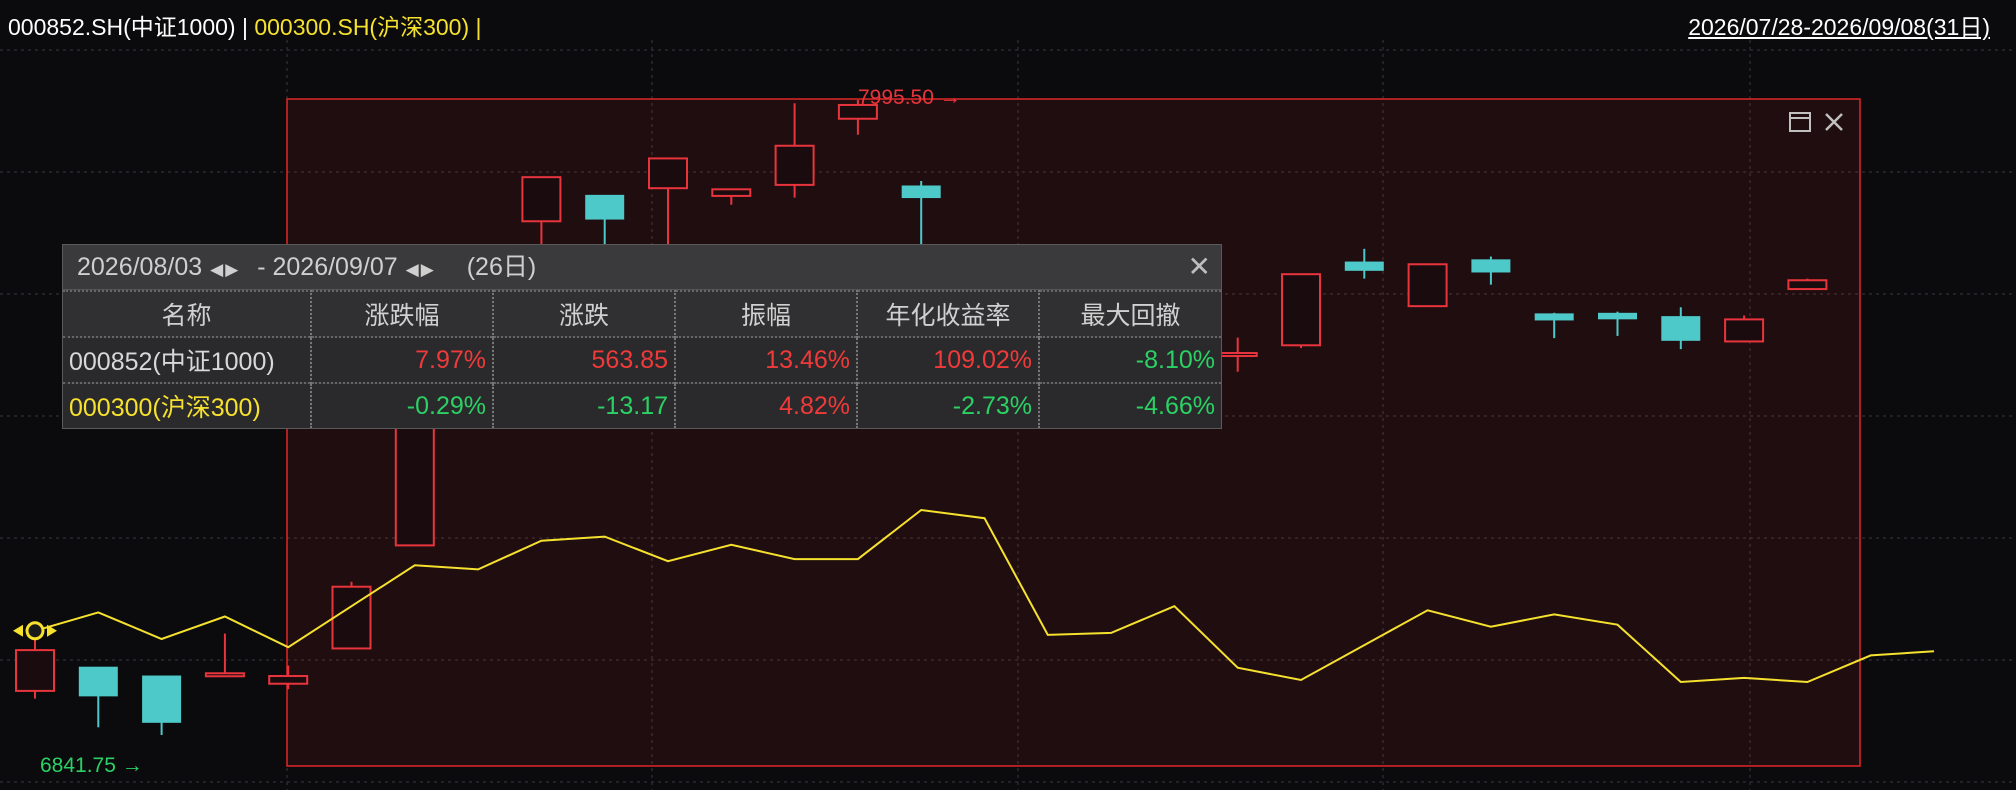 The height and width of the screenshot is (790, 2016). What do you see at coordinates (948, 405) in the screenshot?
I see `row-ann: -2.73%` at bounding box center [948, 405].